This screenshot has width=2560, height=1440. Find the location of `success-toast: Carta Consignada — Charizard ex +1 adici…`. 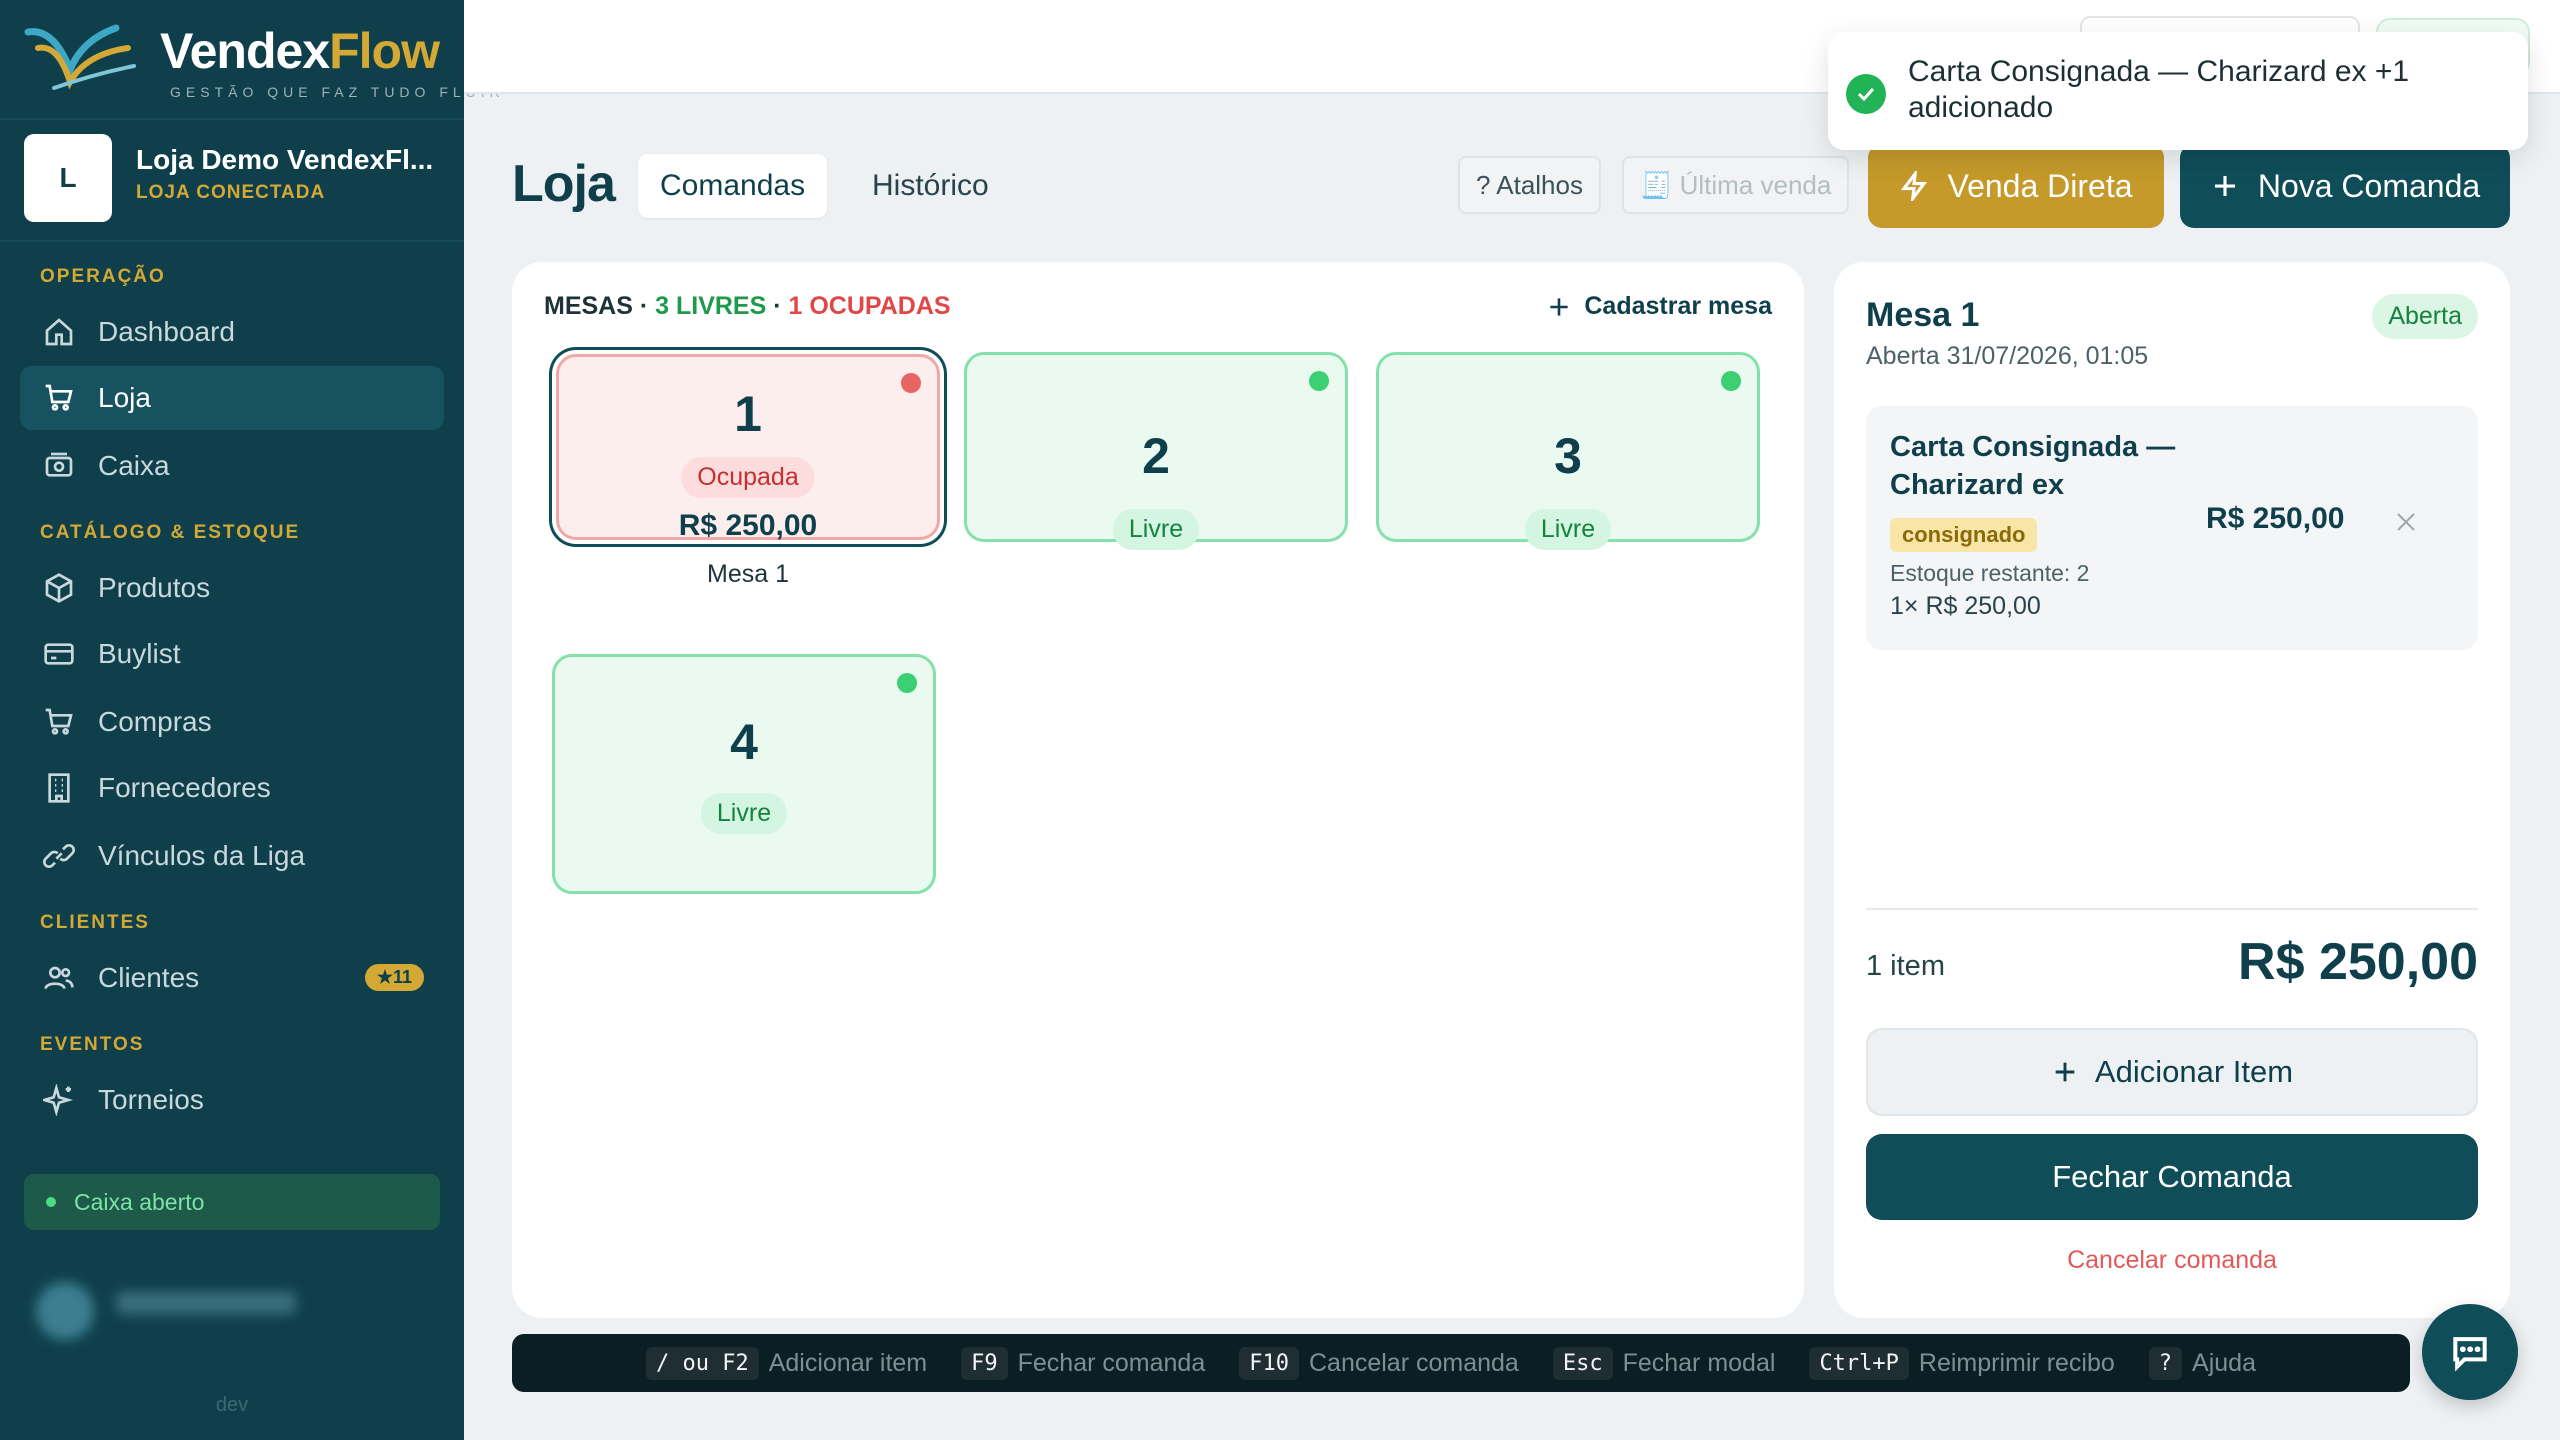

success-toast: Carta Consignada — Charizard ex +1 adici… is located at coordinates (2178, 91).